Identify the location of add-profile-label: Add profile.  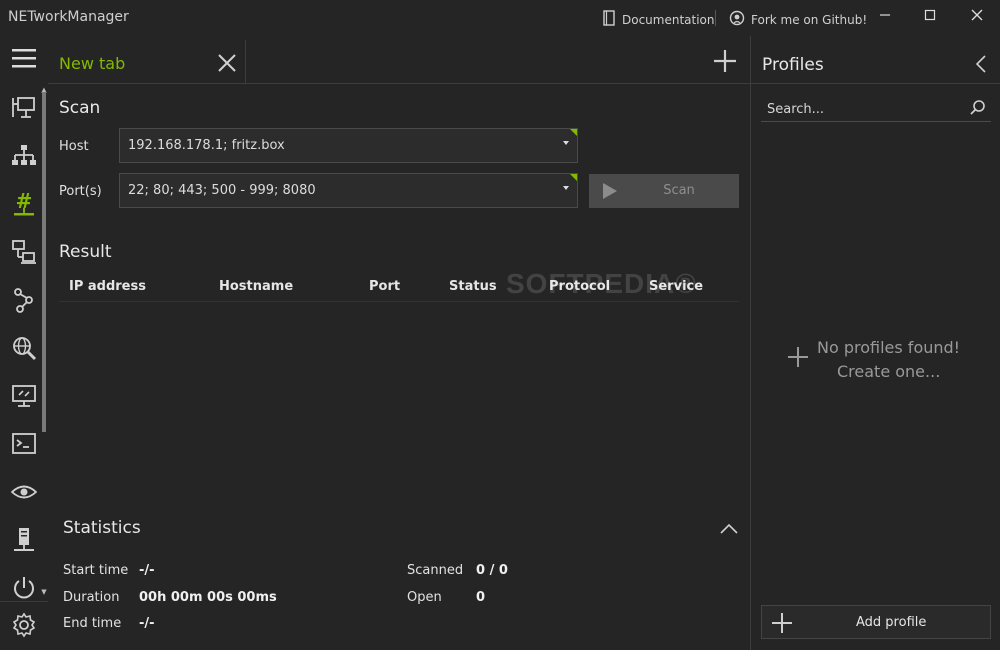
(891, 622).